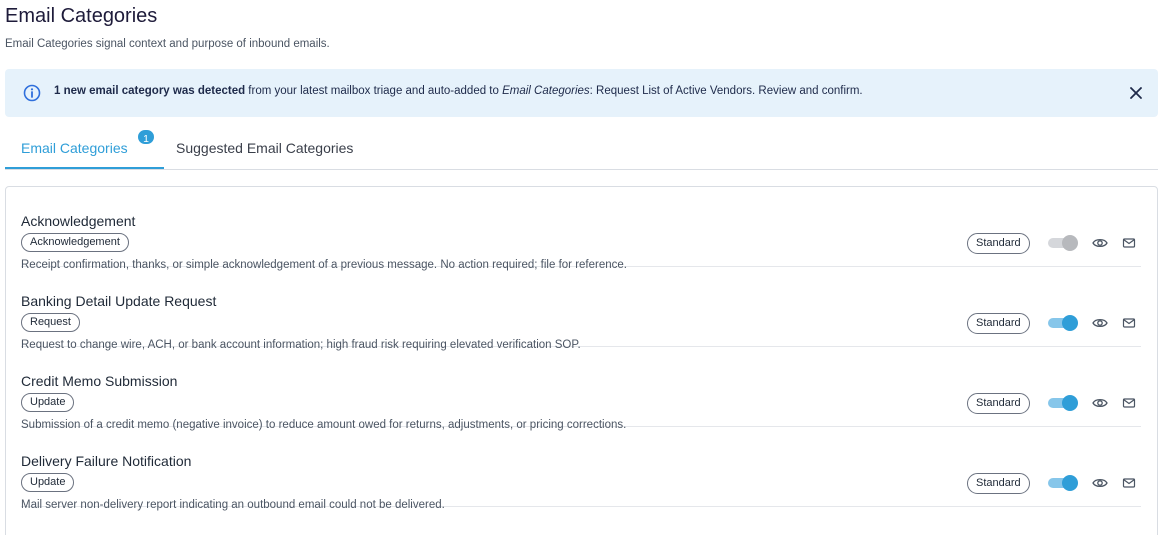 Image resolution: width=1172 pixels, height=535 pixels. What do you see at coordinates (84, 168) in the screenshot?
I see `active-tab-indicator` at bounding box center [84, 168].